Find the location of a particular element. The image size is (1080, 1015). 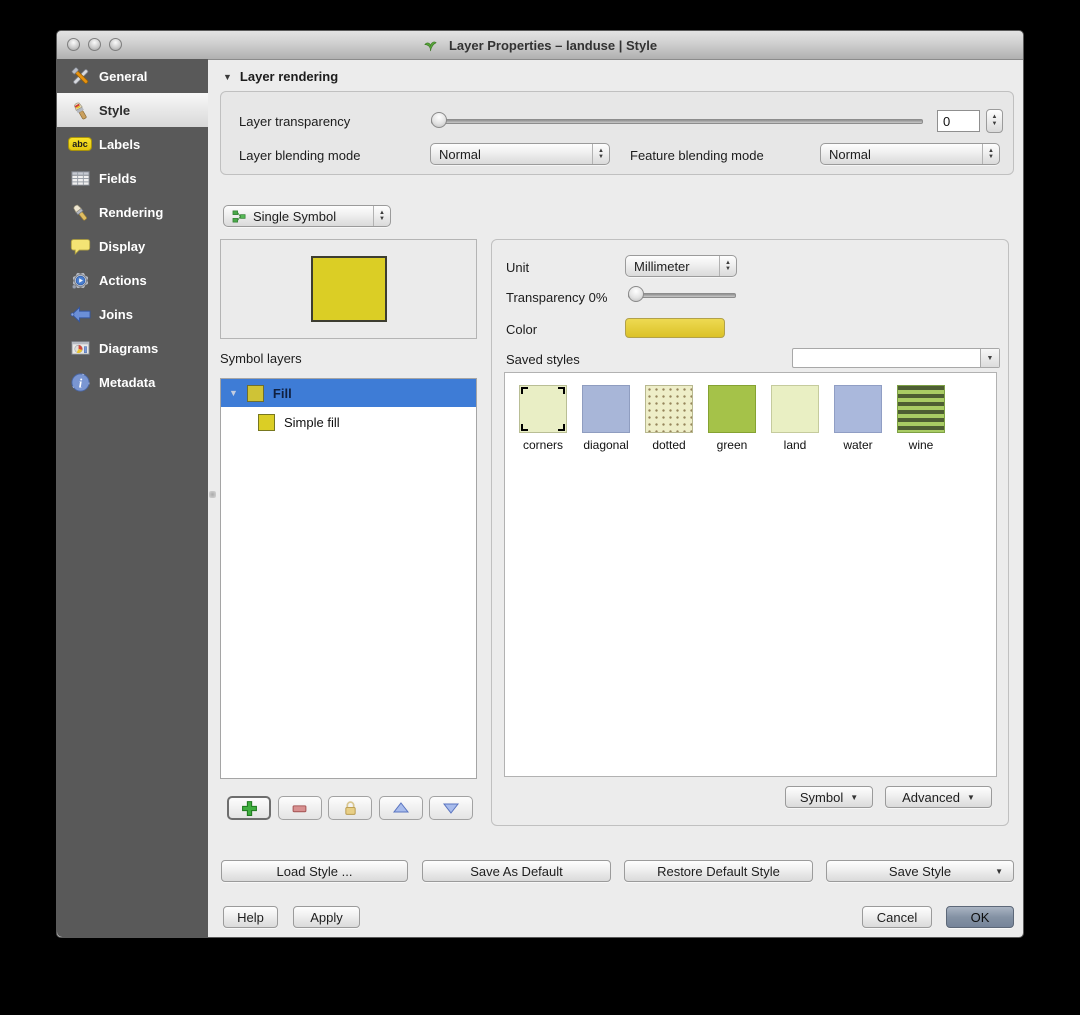

layer-transparency-stepper: ▲ ▼ is located at coordinates (994, 121).